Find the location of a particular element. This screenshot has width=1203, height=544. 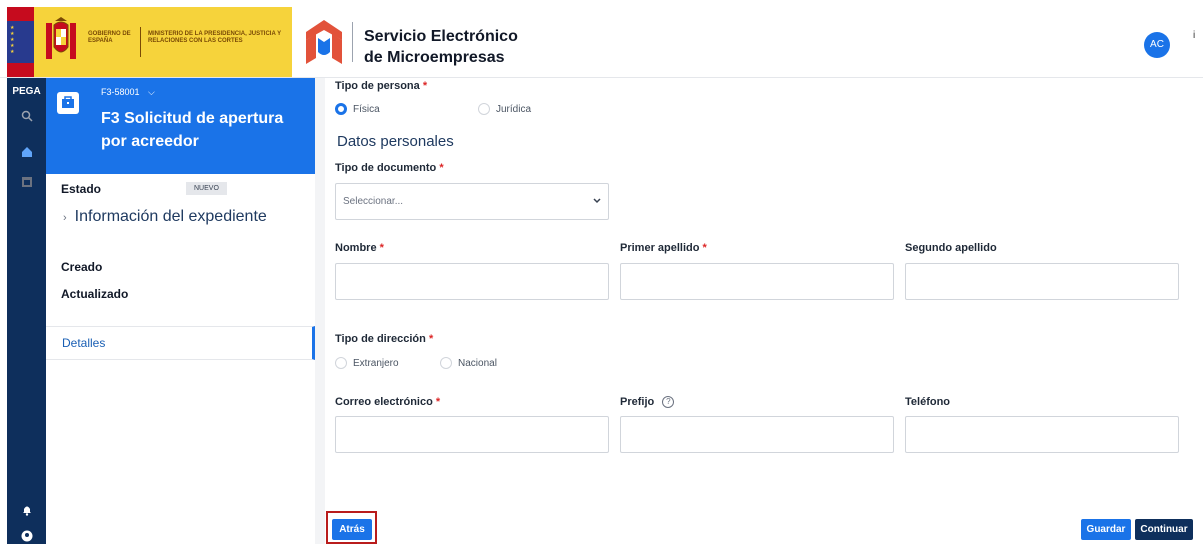

tipo-direccion-label-text: Tipo de dirección is located at coordinates (380, 339).